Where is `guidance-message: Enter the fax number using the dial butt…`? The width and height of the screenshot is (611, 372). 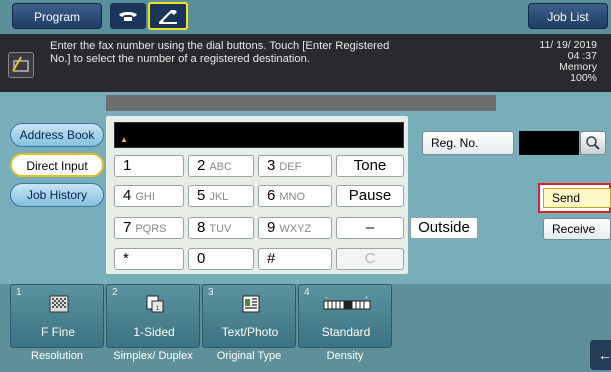
guidance-message: Enter the fax number using the dial butt… is located at coordinates (260, 53).